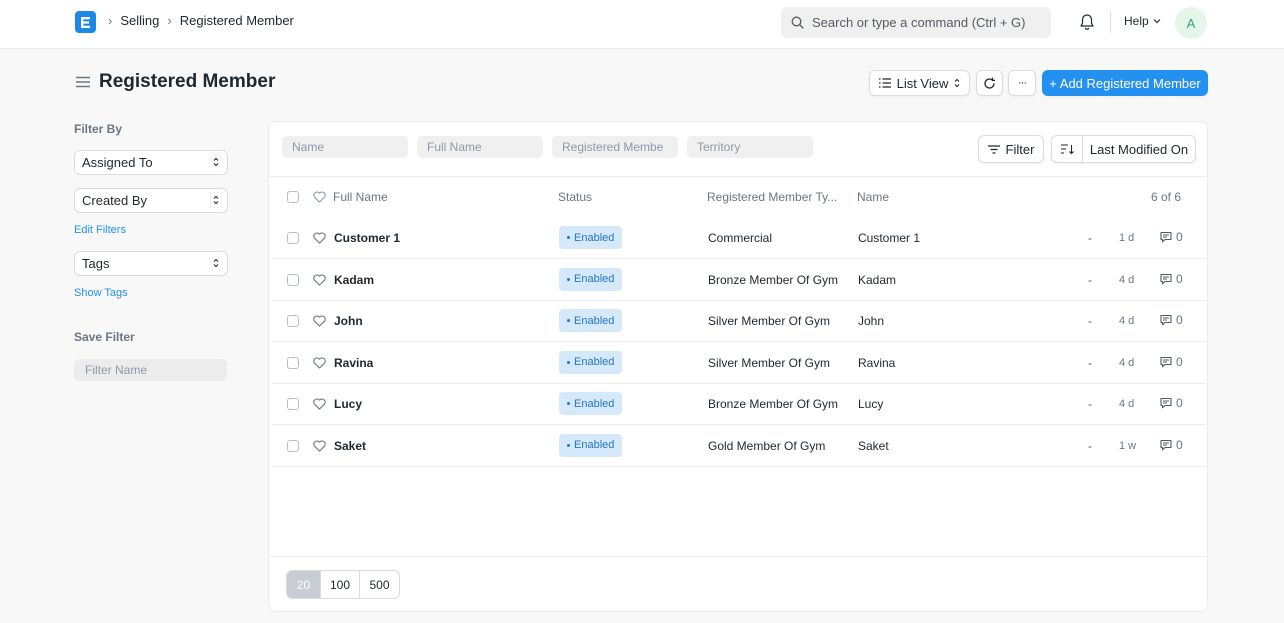  What do you see at coordinates (101, 293) in the screenshot?
I see `show-tags-link: Show Tags` at bounding box center [101, 293].